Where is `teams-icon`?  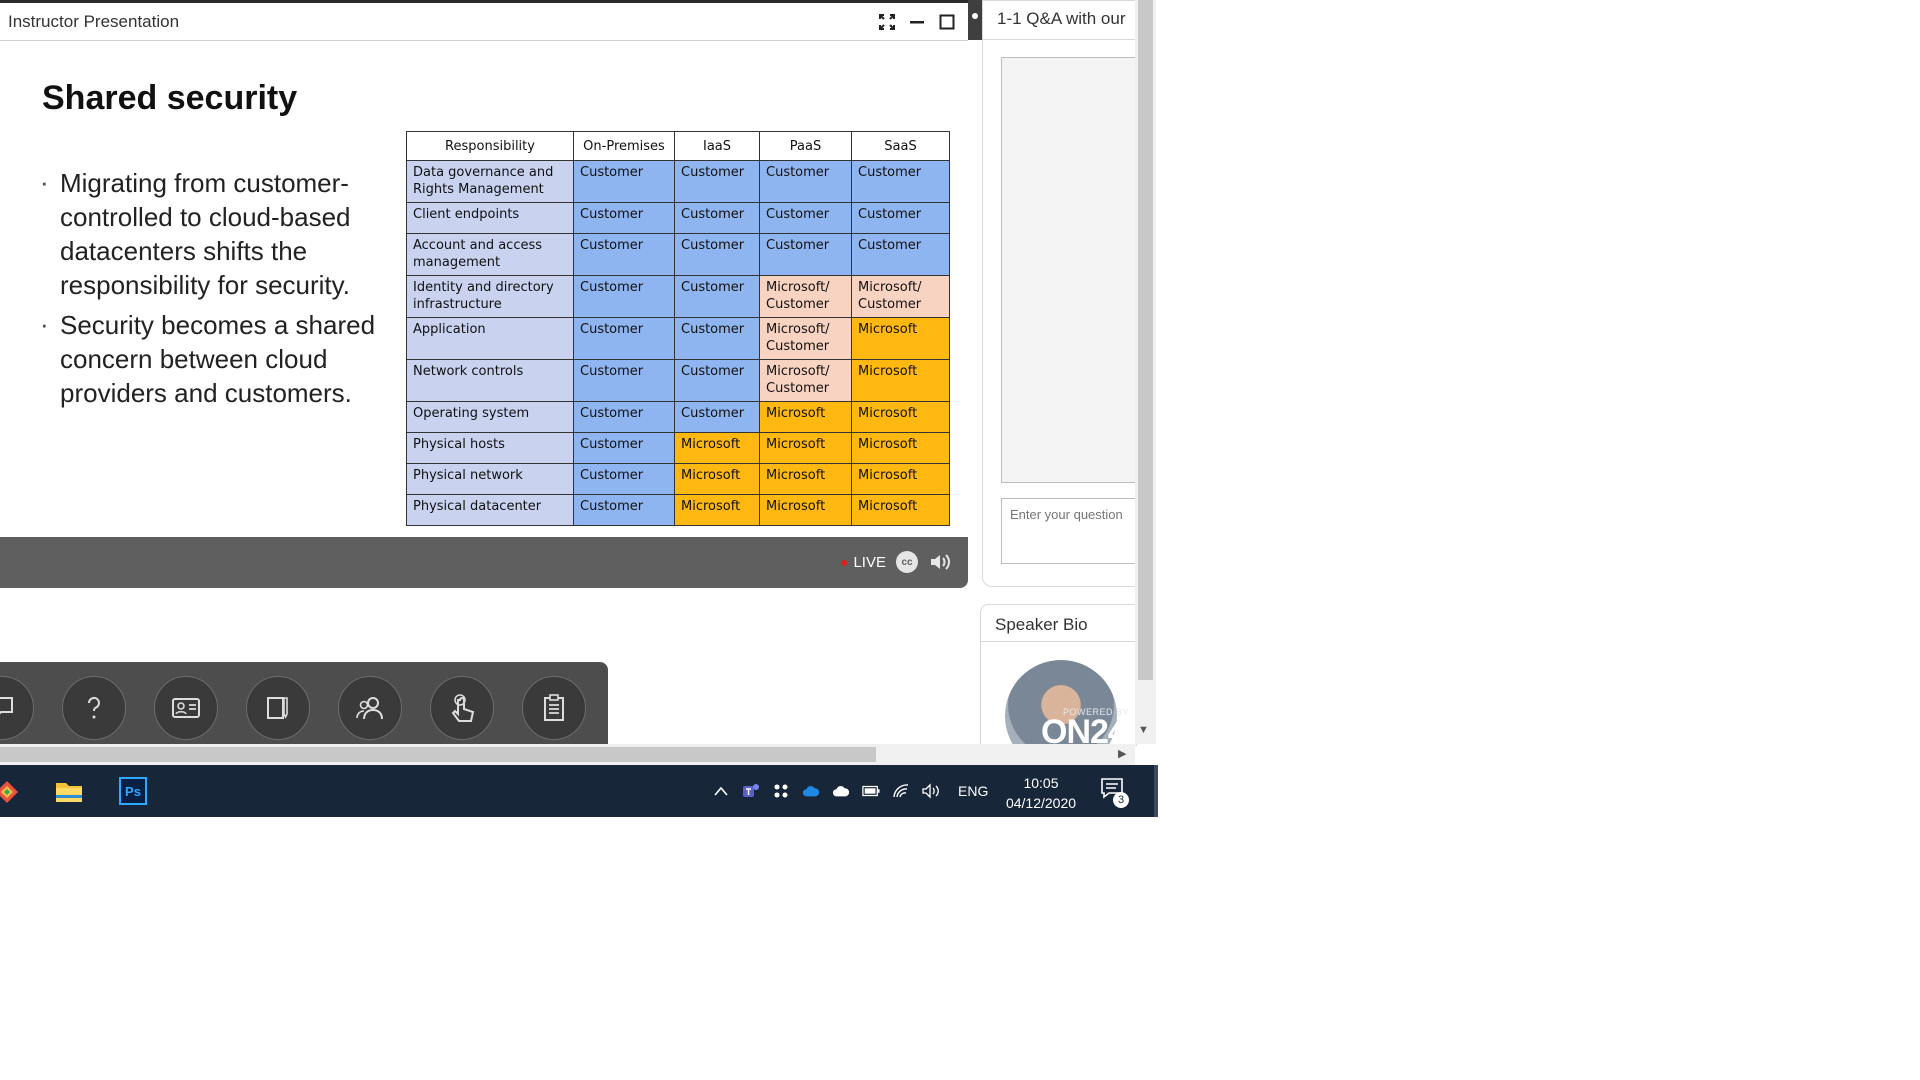
teams-icon is located at coordinates (751, 791).